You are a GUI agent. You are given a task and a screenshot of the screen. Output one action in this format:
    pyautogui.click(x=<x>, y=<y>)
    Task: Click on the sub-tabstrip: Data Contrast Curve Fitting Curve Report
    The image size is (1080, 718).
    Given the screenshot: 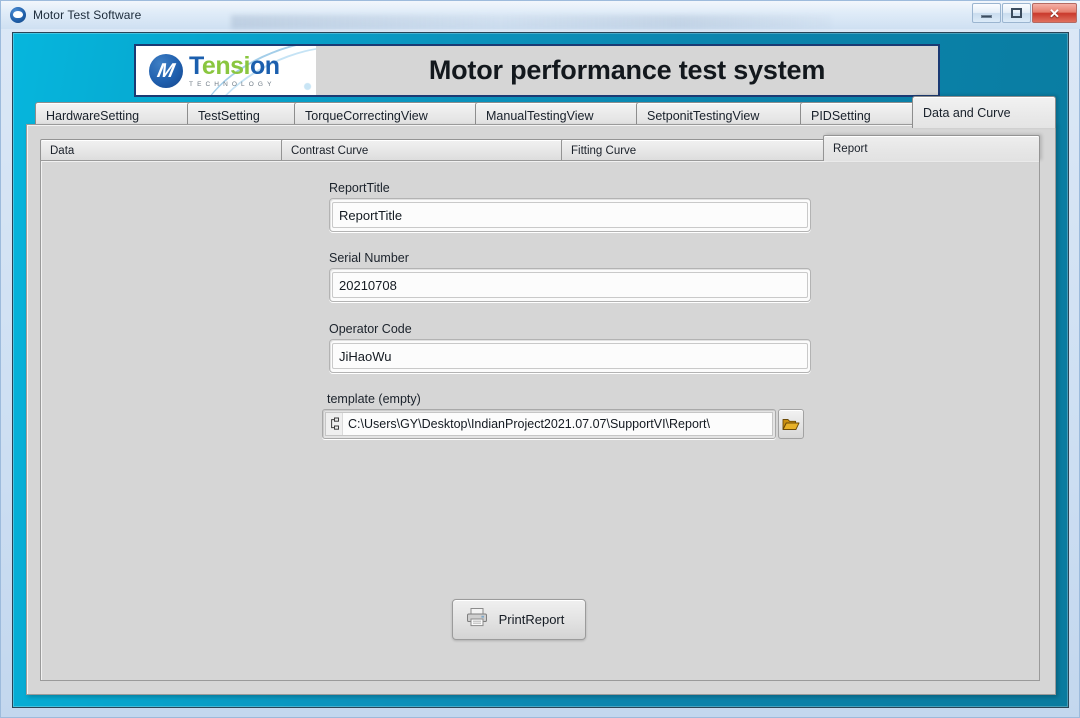 What is the action you would take?
    pyautogui.click(x=540, y=148)
    